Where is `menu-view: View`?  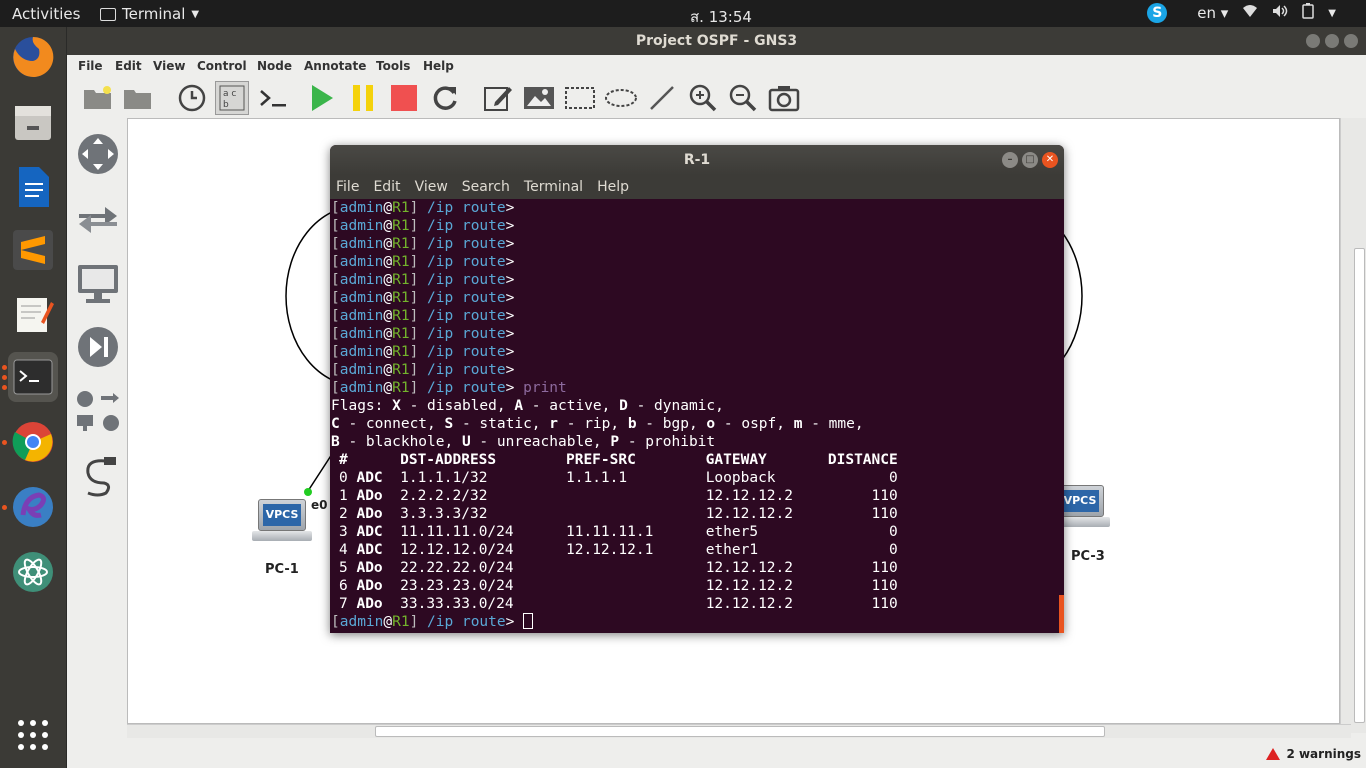
menu-view: View is located at coordinates (169, 66).